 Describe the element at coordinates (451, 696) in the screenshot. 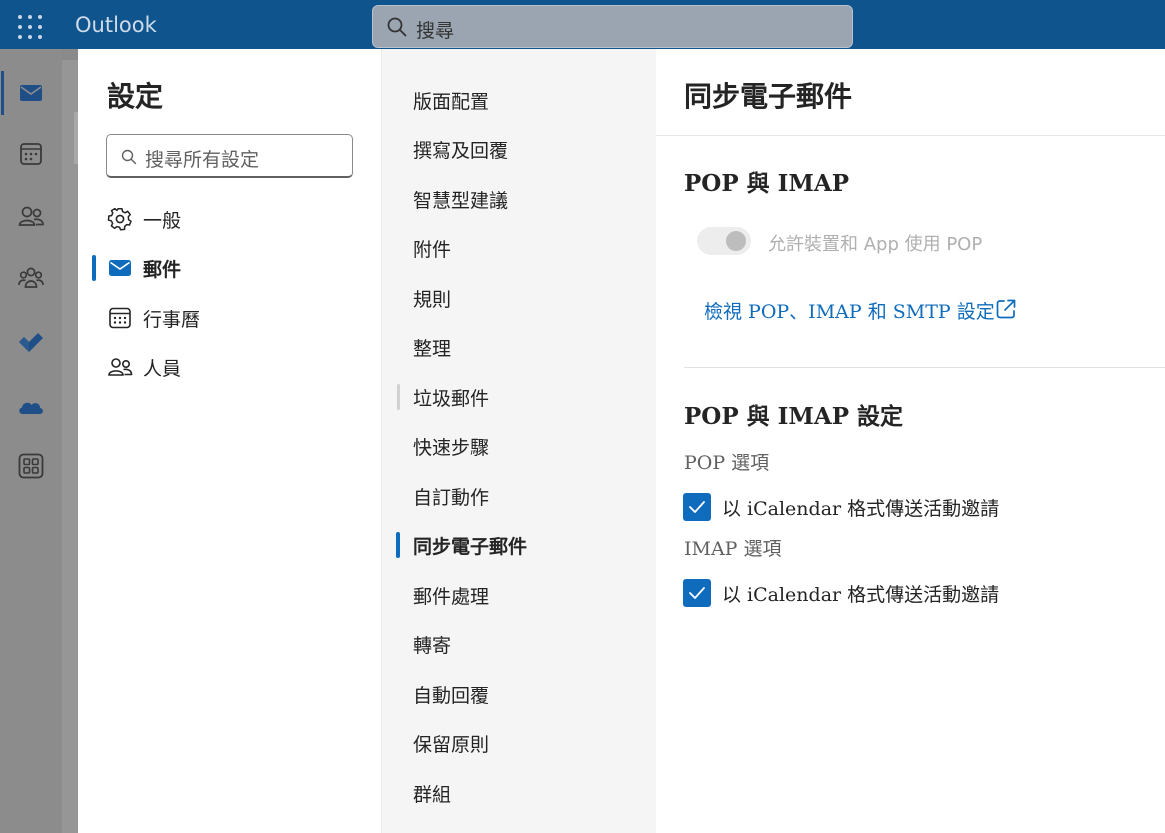

I see `subsection-label: 自動回覆` at that location.